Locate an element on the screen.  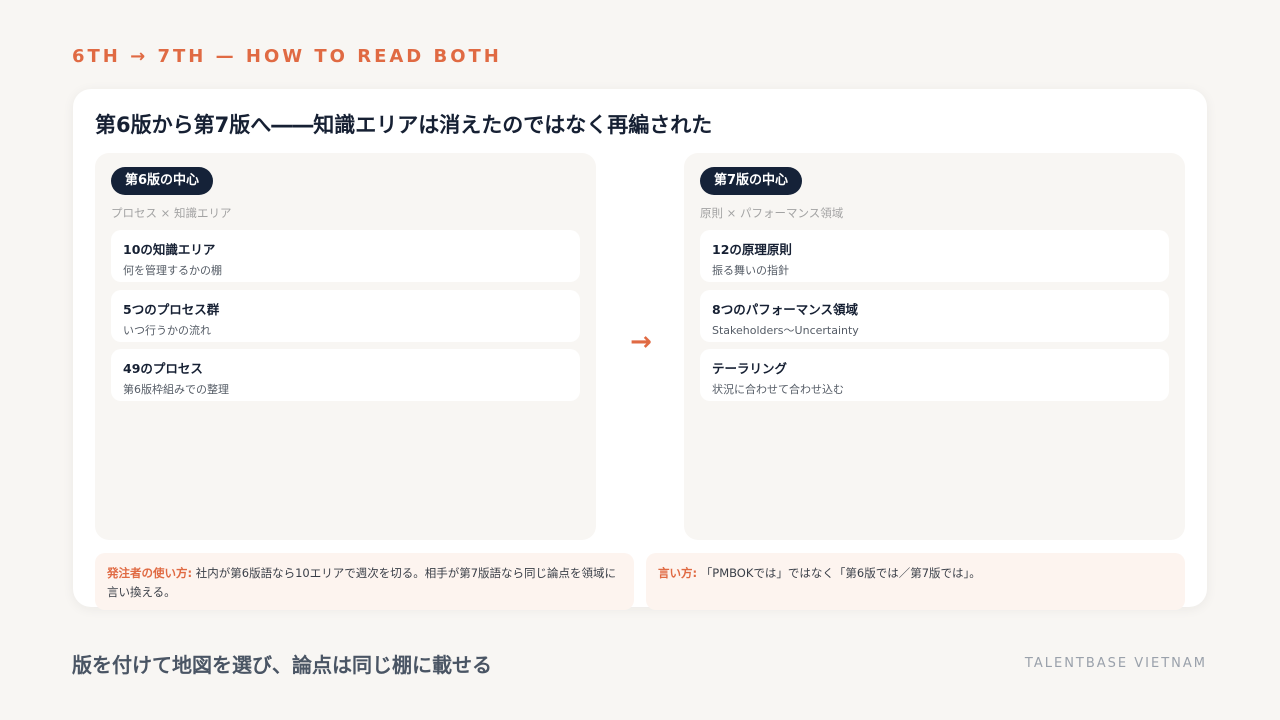
eyebrow-heading: 6TH → 7TH — HOW TO READ BOTH is located at coordinates (287, 56).